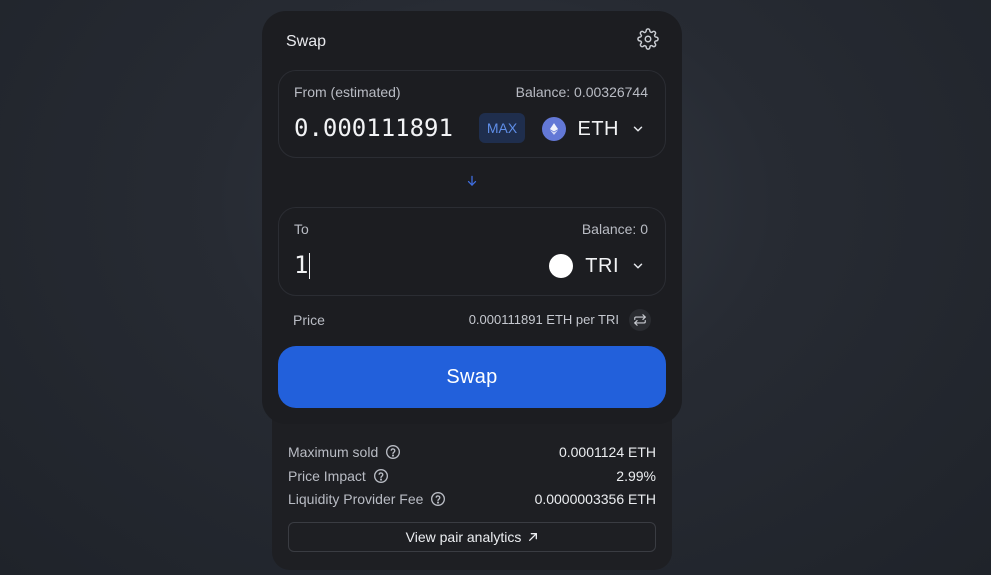 The image size is (991, 575). Describe the element at coordinates (379, 128) in the screenshot. I see `from-amount-input: 0.000111891` at that location.